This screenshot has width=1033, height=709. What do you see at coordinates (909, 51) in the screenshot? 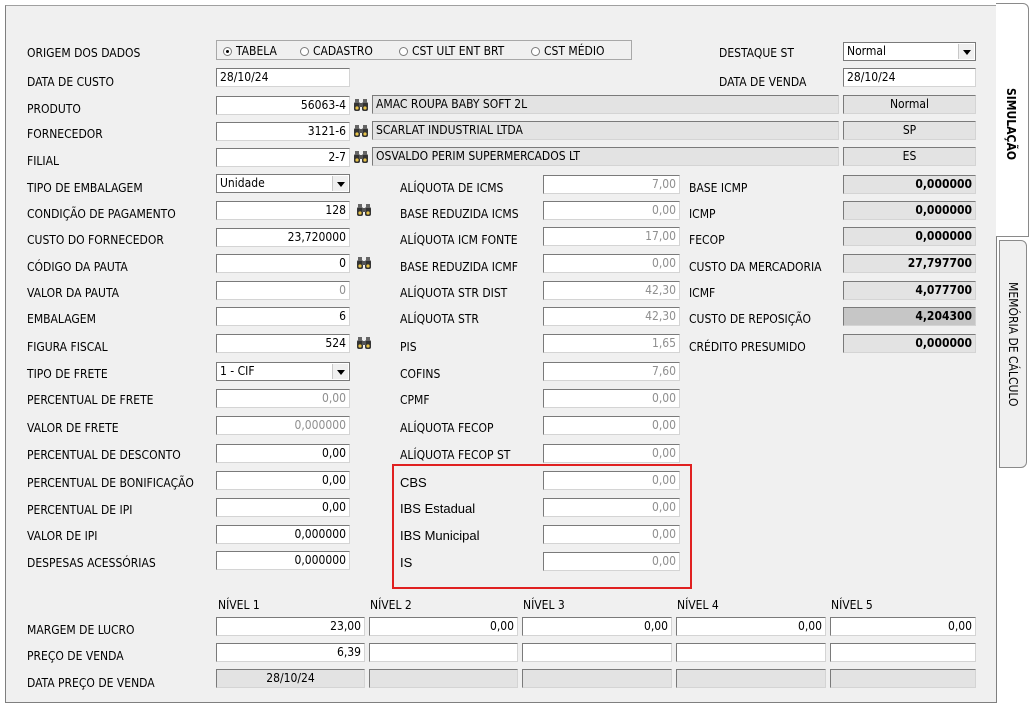
I see `destaque-st-select: Normal` at bounding box center [909, 51].